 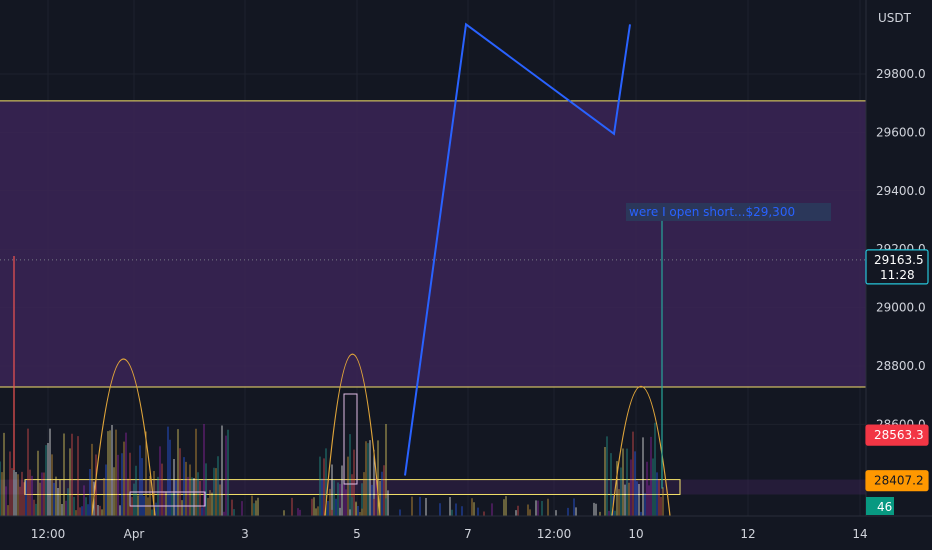 I want to click on indicator-tag-label: 46, so click(x=884, y=507).